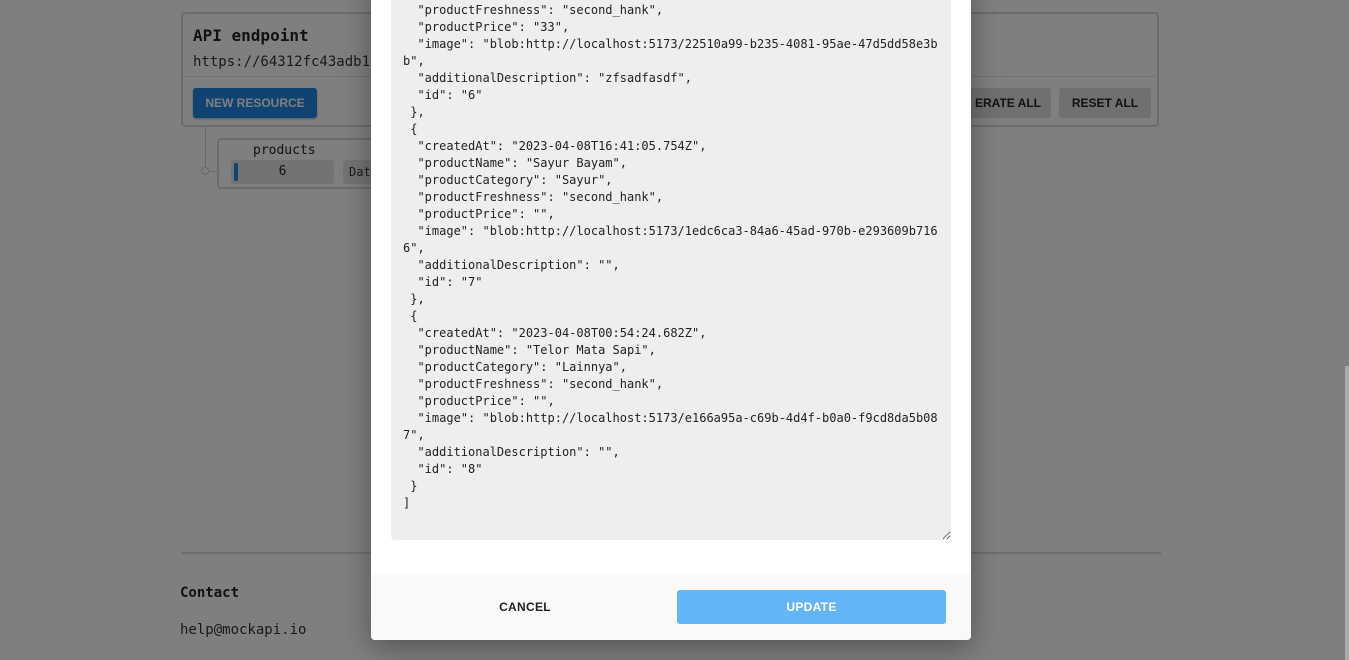  Describe the element at coordinates (811, 607) in the screenshot. I see `update-button: UPDATE` at that location.